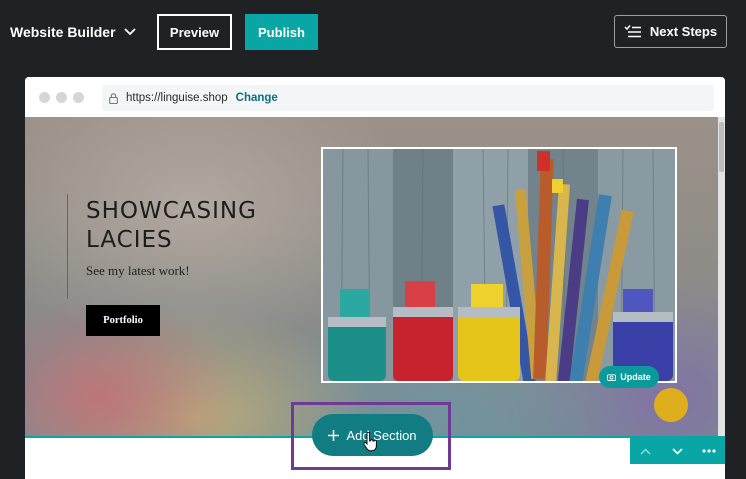  What do you see at coordinates (381, 435) in the screenshot?
I see `add-section-label: Add Section` at bounding box center [381, 435].